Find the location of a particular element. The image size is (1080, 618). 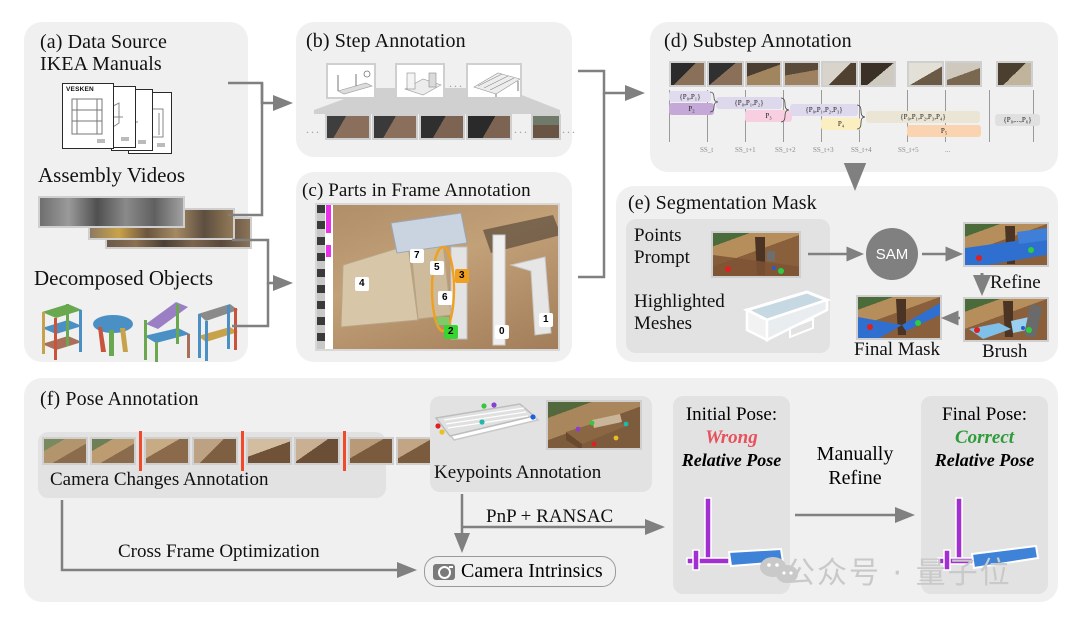

watermark: 公众号 · 量子位 is located at coordinates (898, 573).